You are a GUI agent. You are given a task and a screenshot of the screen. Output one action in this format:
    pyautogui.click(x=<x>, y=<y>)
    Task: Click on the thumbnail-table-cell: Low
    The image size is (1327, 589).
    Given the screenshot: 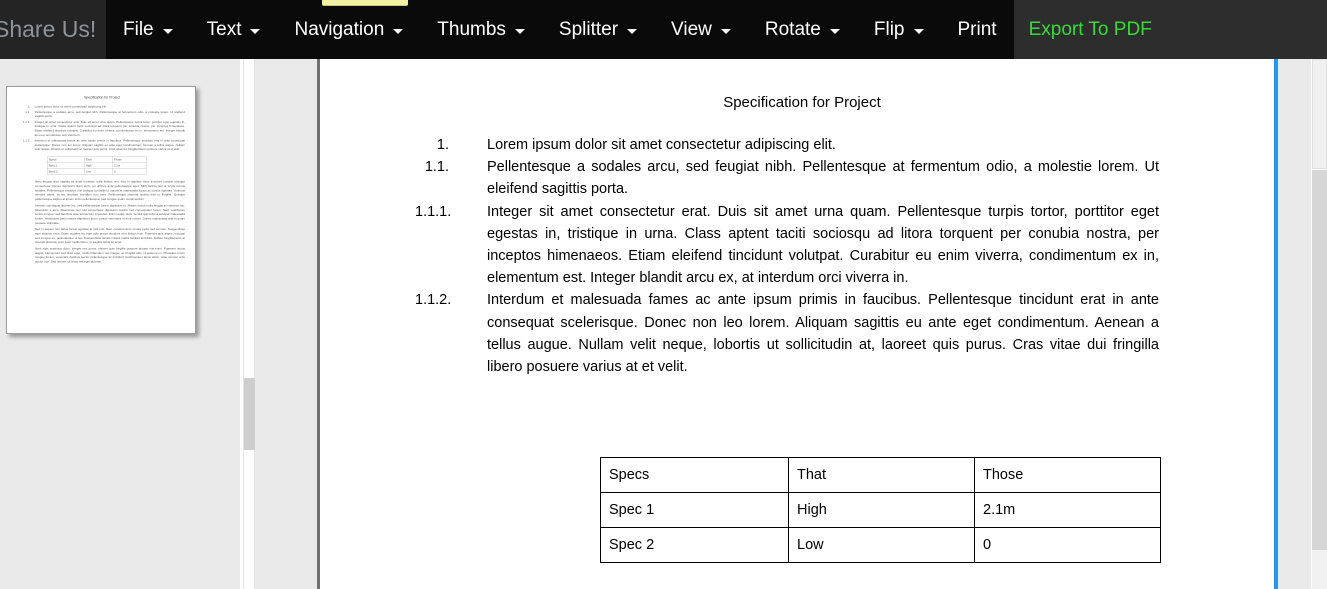 What is the action you would take?
    pyautogui.click(x=98, y=171)
    